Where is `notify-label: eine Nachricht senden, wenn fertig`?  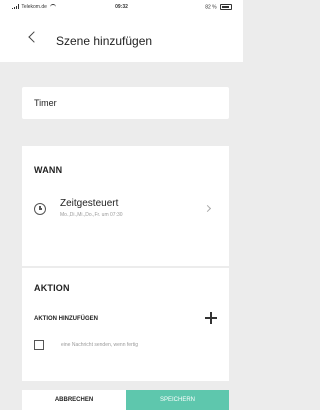 notify-label: eine Nachricht senden, wenn fertig is located at coordinates (99, 345).